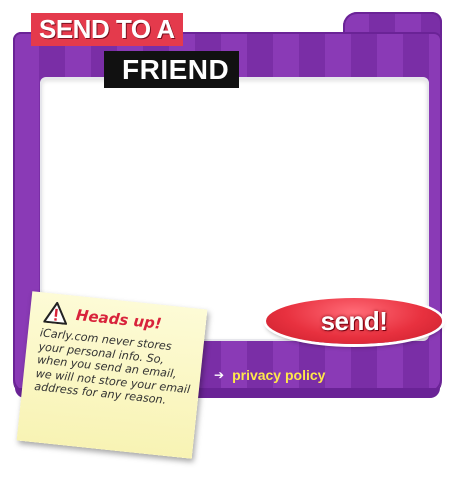 This screenshot has height=478, width=456. Describe the element at coordinates (279, 375) in the screenshot. I see `privacy-policy-label: privacy policy` at that location.